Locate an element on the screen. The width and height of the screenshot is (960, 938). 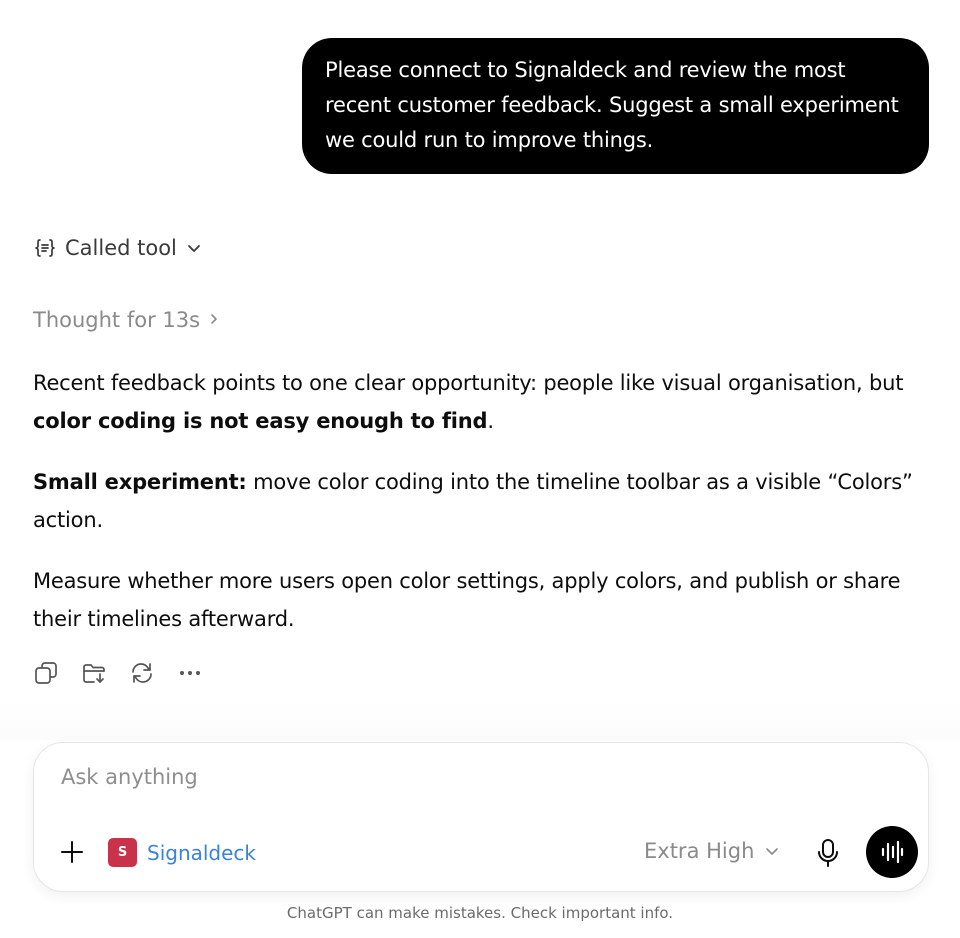
called-tool-label: Called tool is located at coordinates (121, 248).